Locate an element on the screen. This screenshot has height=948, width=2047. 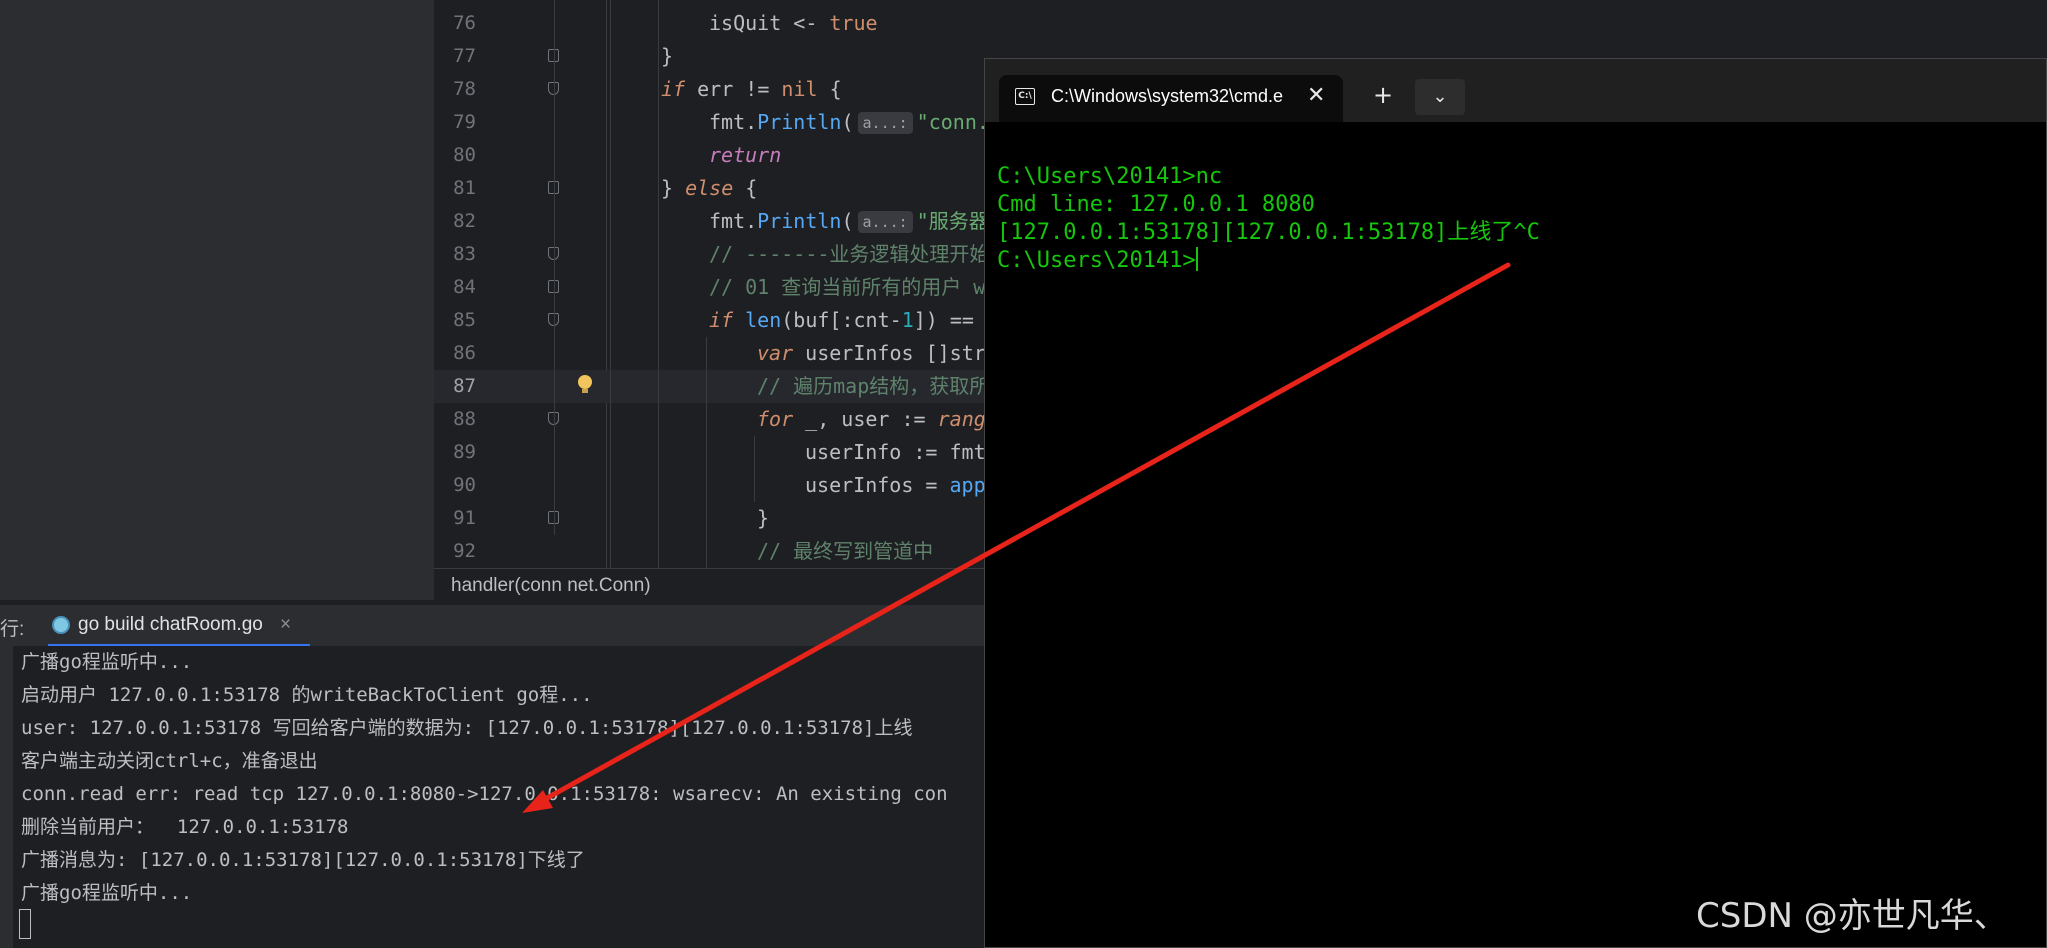
line-number: 88 is located at coordinates (464, 419).